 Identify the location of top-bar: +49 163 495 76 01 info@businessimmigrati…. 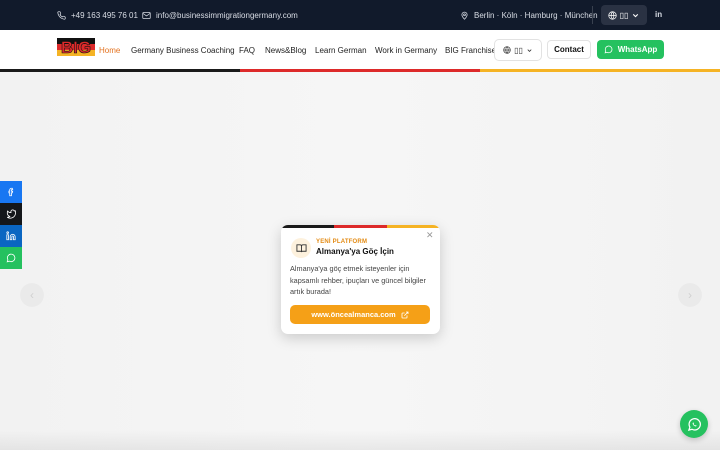
(360, 15).